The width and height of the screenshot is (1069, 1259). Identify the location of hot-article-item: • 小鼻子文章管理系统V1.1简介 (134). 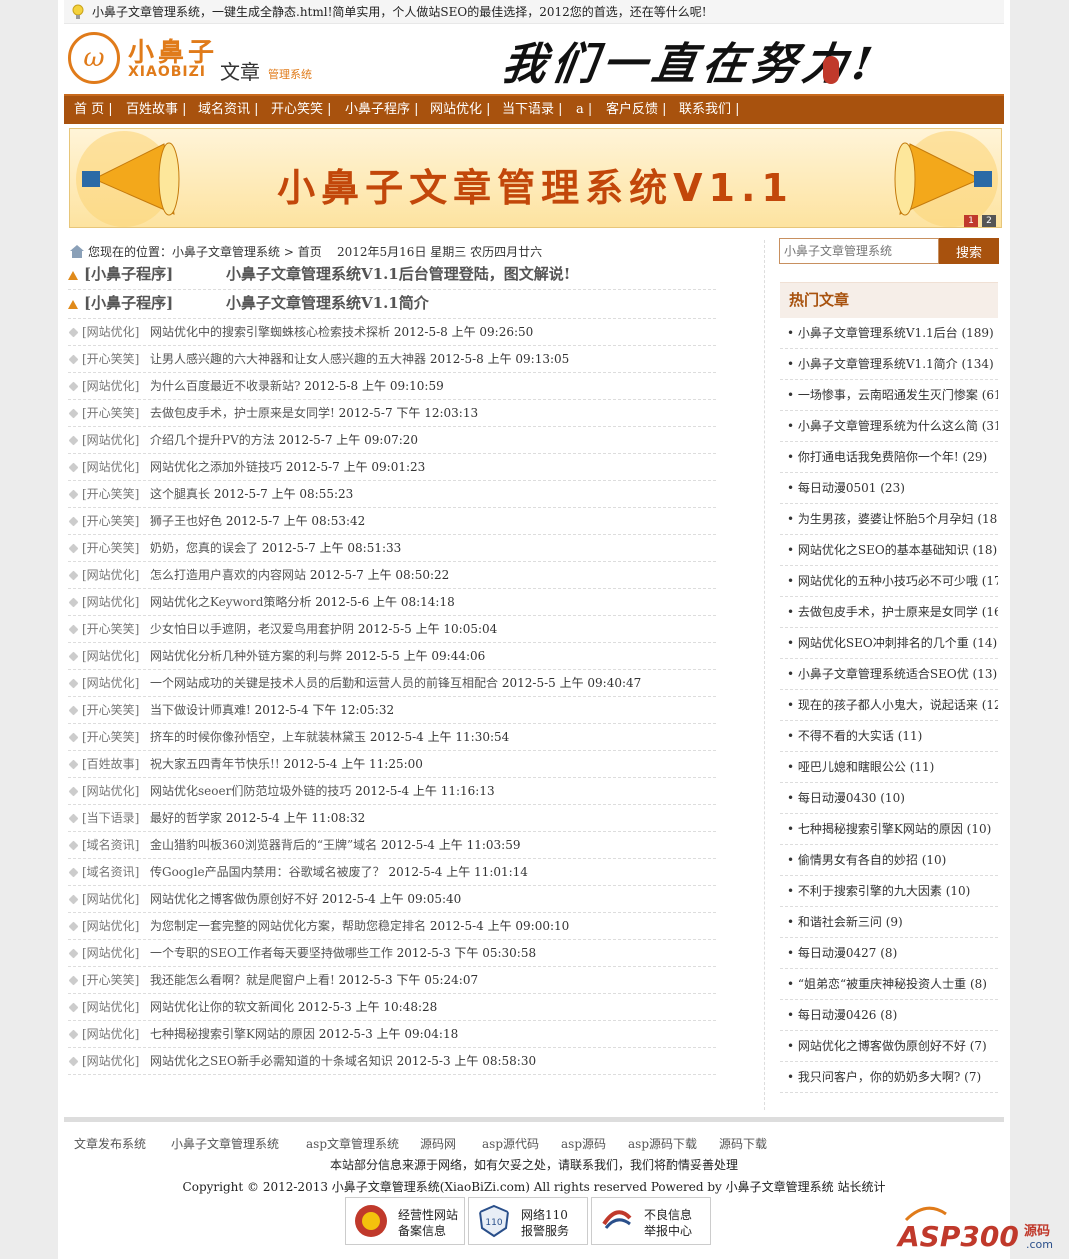
(889, 364).